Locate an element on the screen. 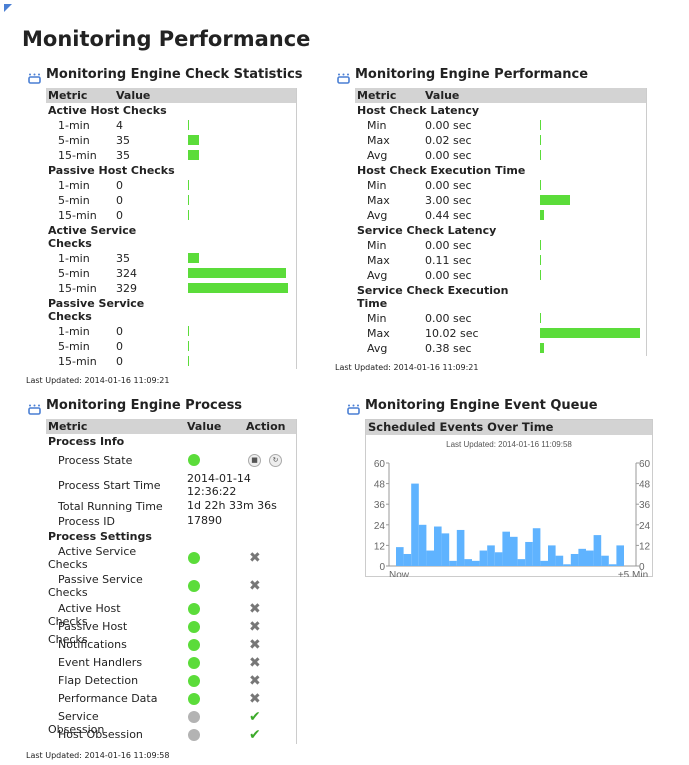  section-label: Active Host Checks is located at coordinates (107, 110).